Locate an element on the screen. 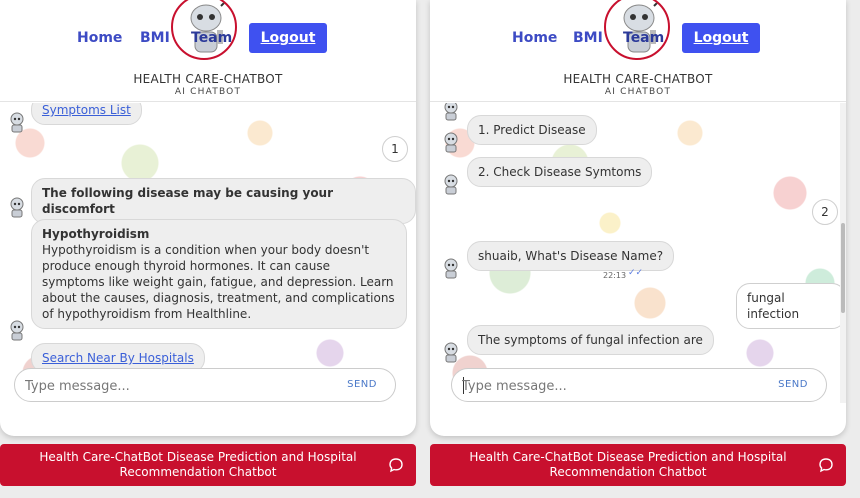 The width and height of the screenshot is (860, 498). option-check-symptoms: 2. Check Disease Symtoms is located at coordinates (560, 172).